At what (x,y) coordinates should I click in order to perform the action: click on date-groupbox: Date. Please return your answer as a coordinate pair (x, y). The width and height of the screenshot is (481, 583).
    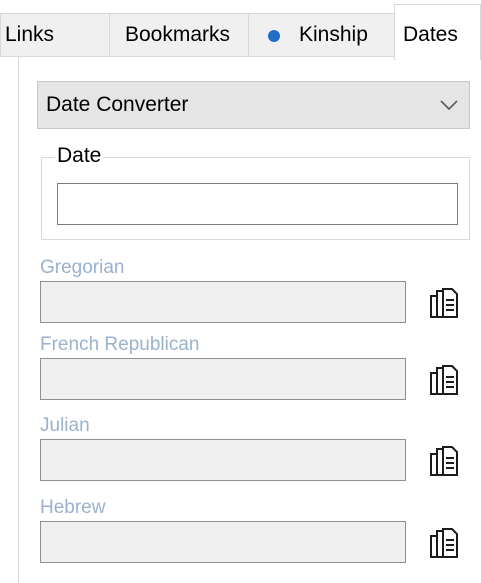
    Looking at the image, I should click on (255, 191).